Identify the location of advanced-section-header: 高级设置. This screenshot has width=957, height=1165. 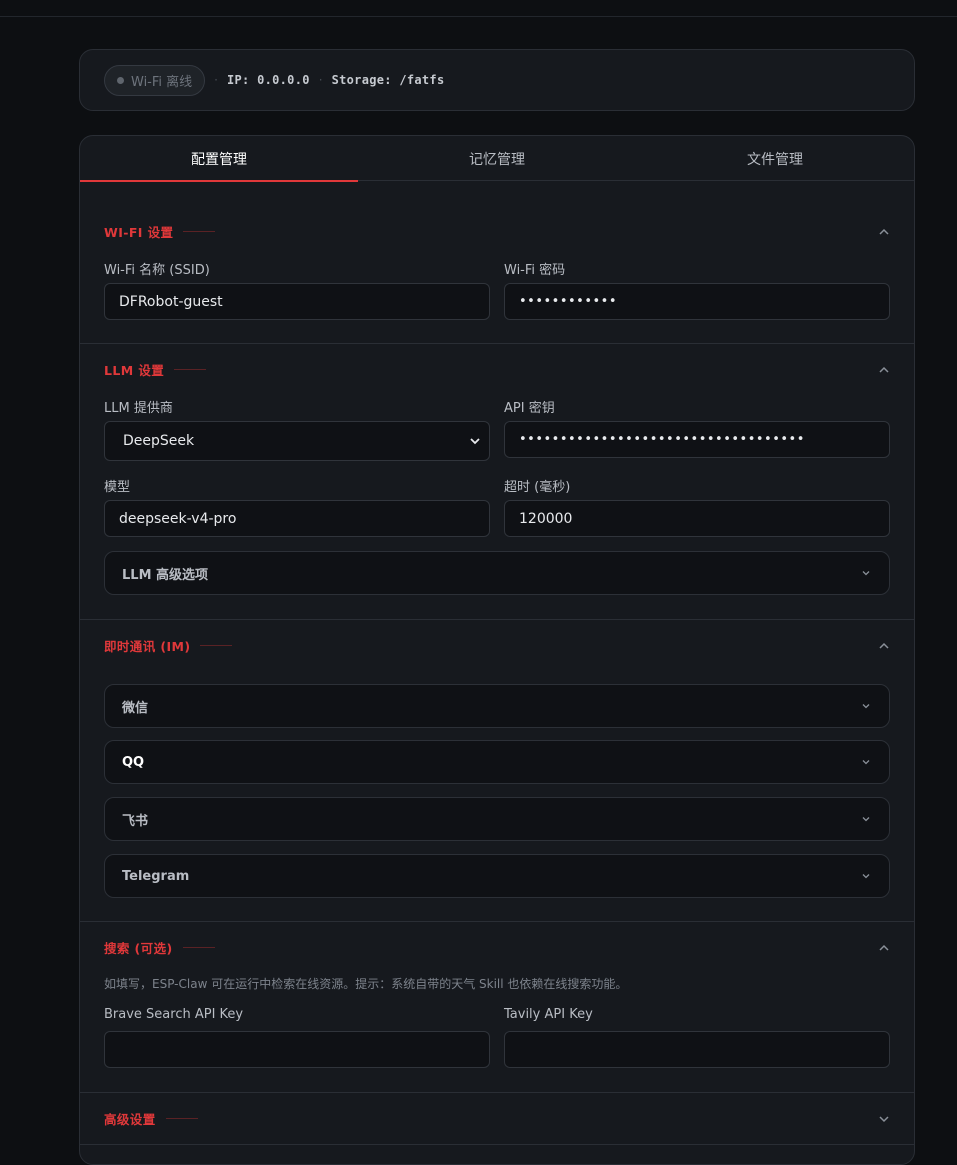
(151, 1118).